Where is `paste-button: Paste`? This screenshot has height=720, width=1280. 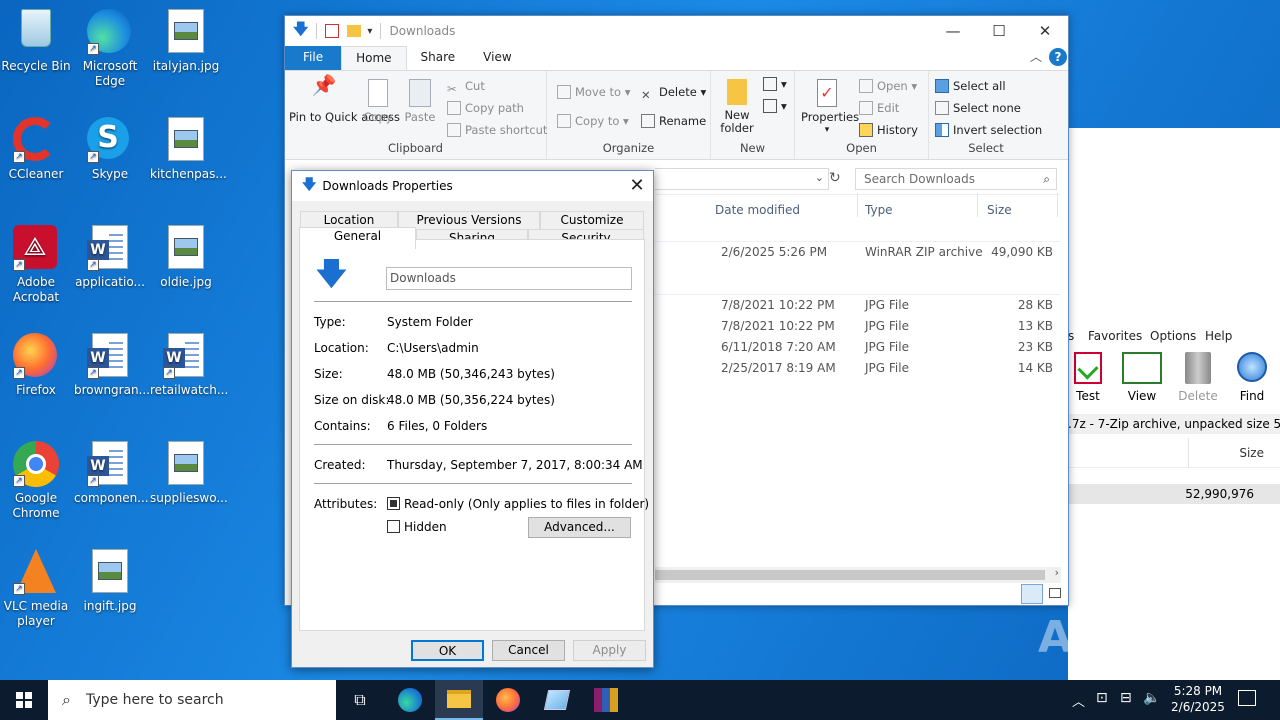
paste-button: Paste is located at coordinates (420, 101).